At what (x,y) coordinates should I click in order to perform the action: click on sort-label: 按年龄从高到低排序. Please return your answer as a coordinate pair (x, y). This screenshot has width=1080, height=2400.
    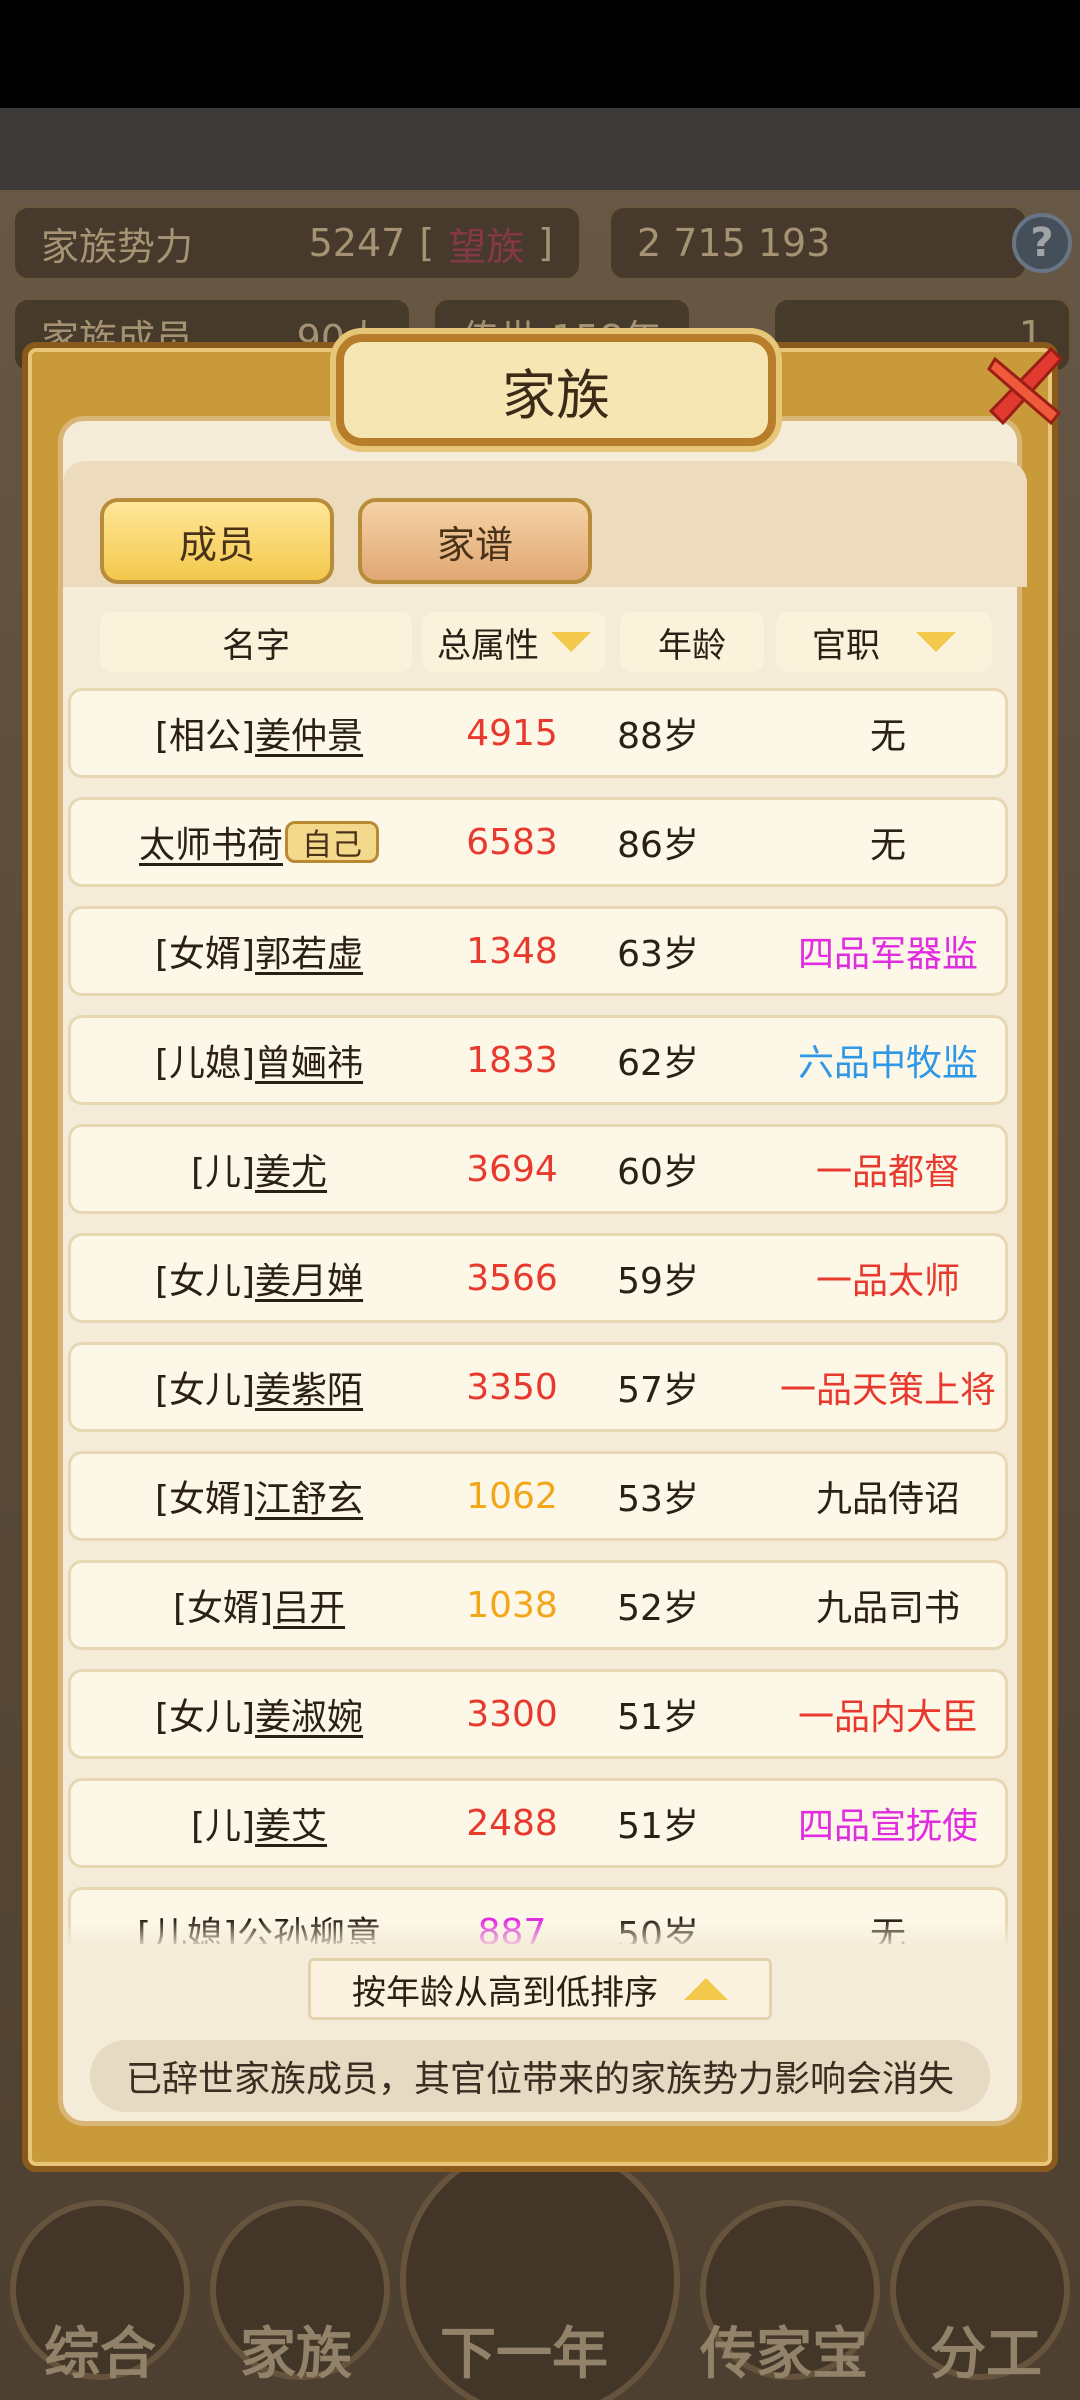
    Looking at the image, I should click on (505, 1992).